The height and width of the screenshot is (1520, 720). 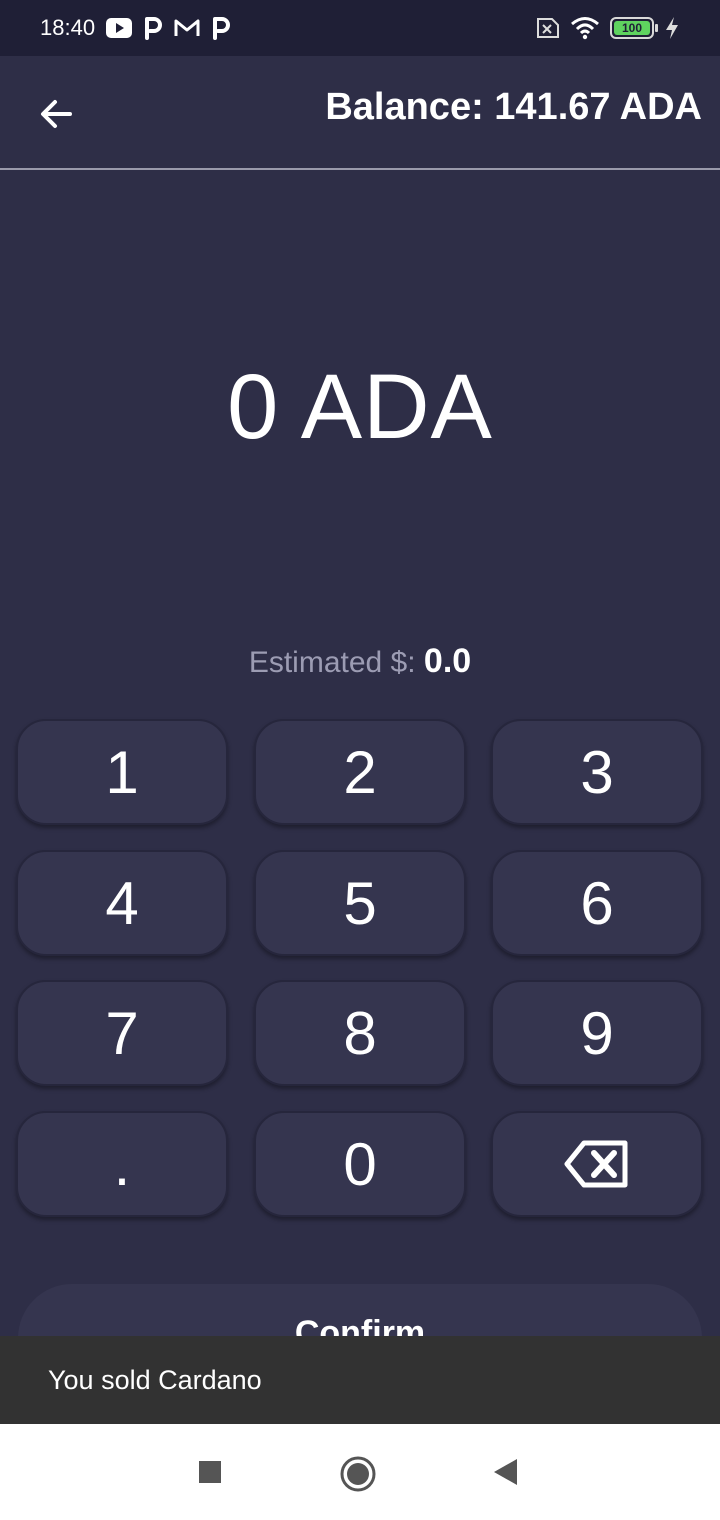 I want to click on status-bar: 18:40 100, so click(x=360, y=28).